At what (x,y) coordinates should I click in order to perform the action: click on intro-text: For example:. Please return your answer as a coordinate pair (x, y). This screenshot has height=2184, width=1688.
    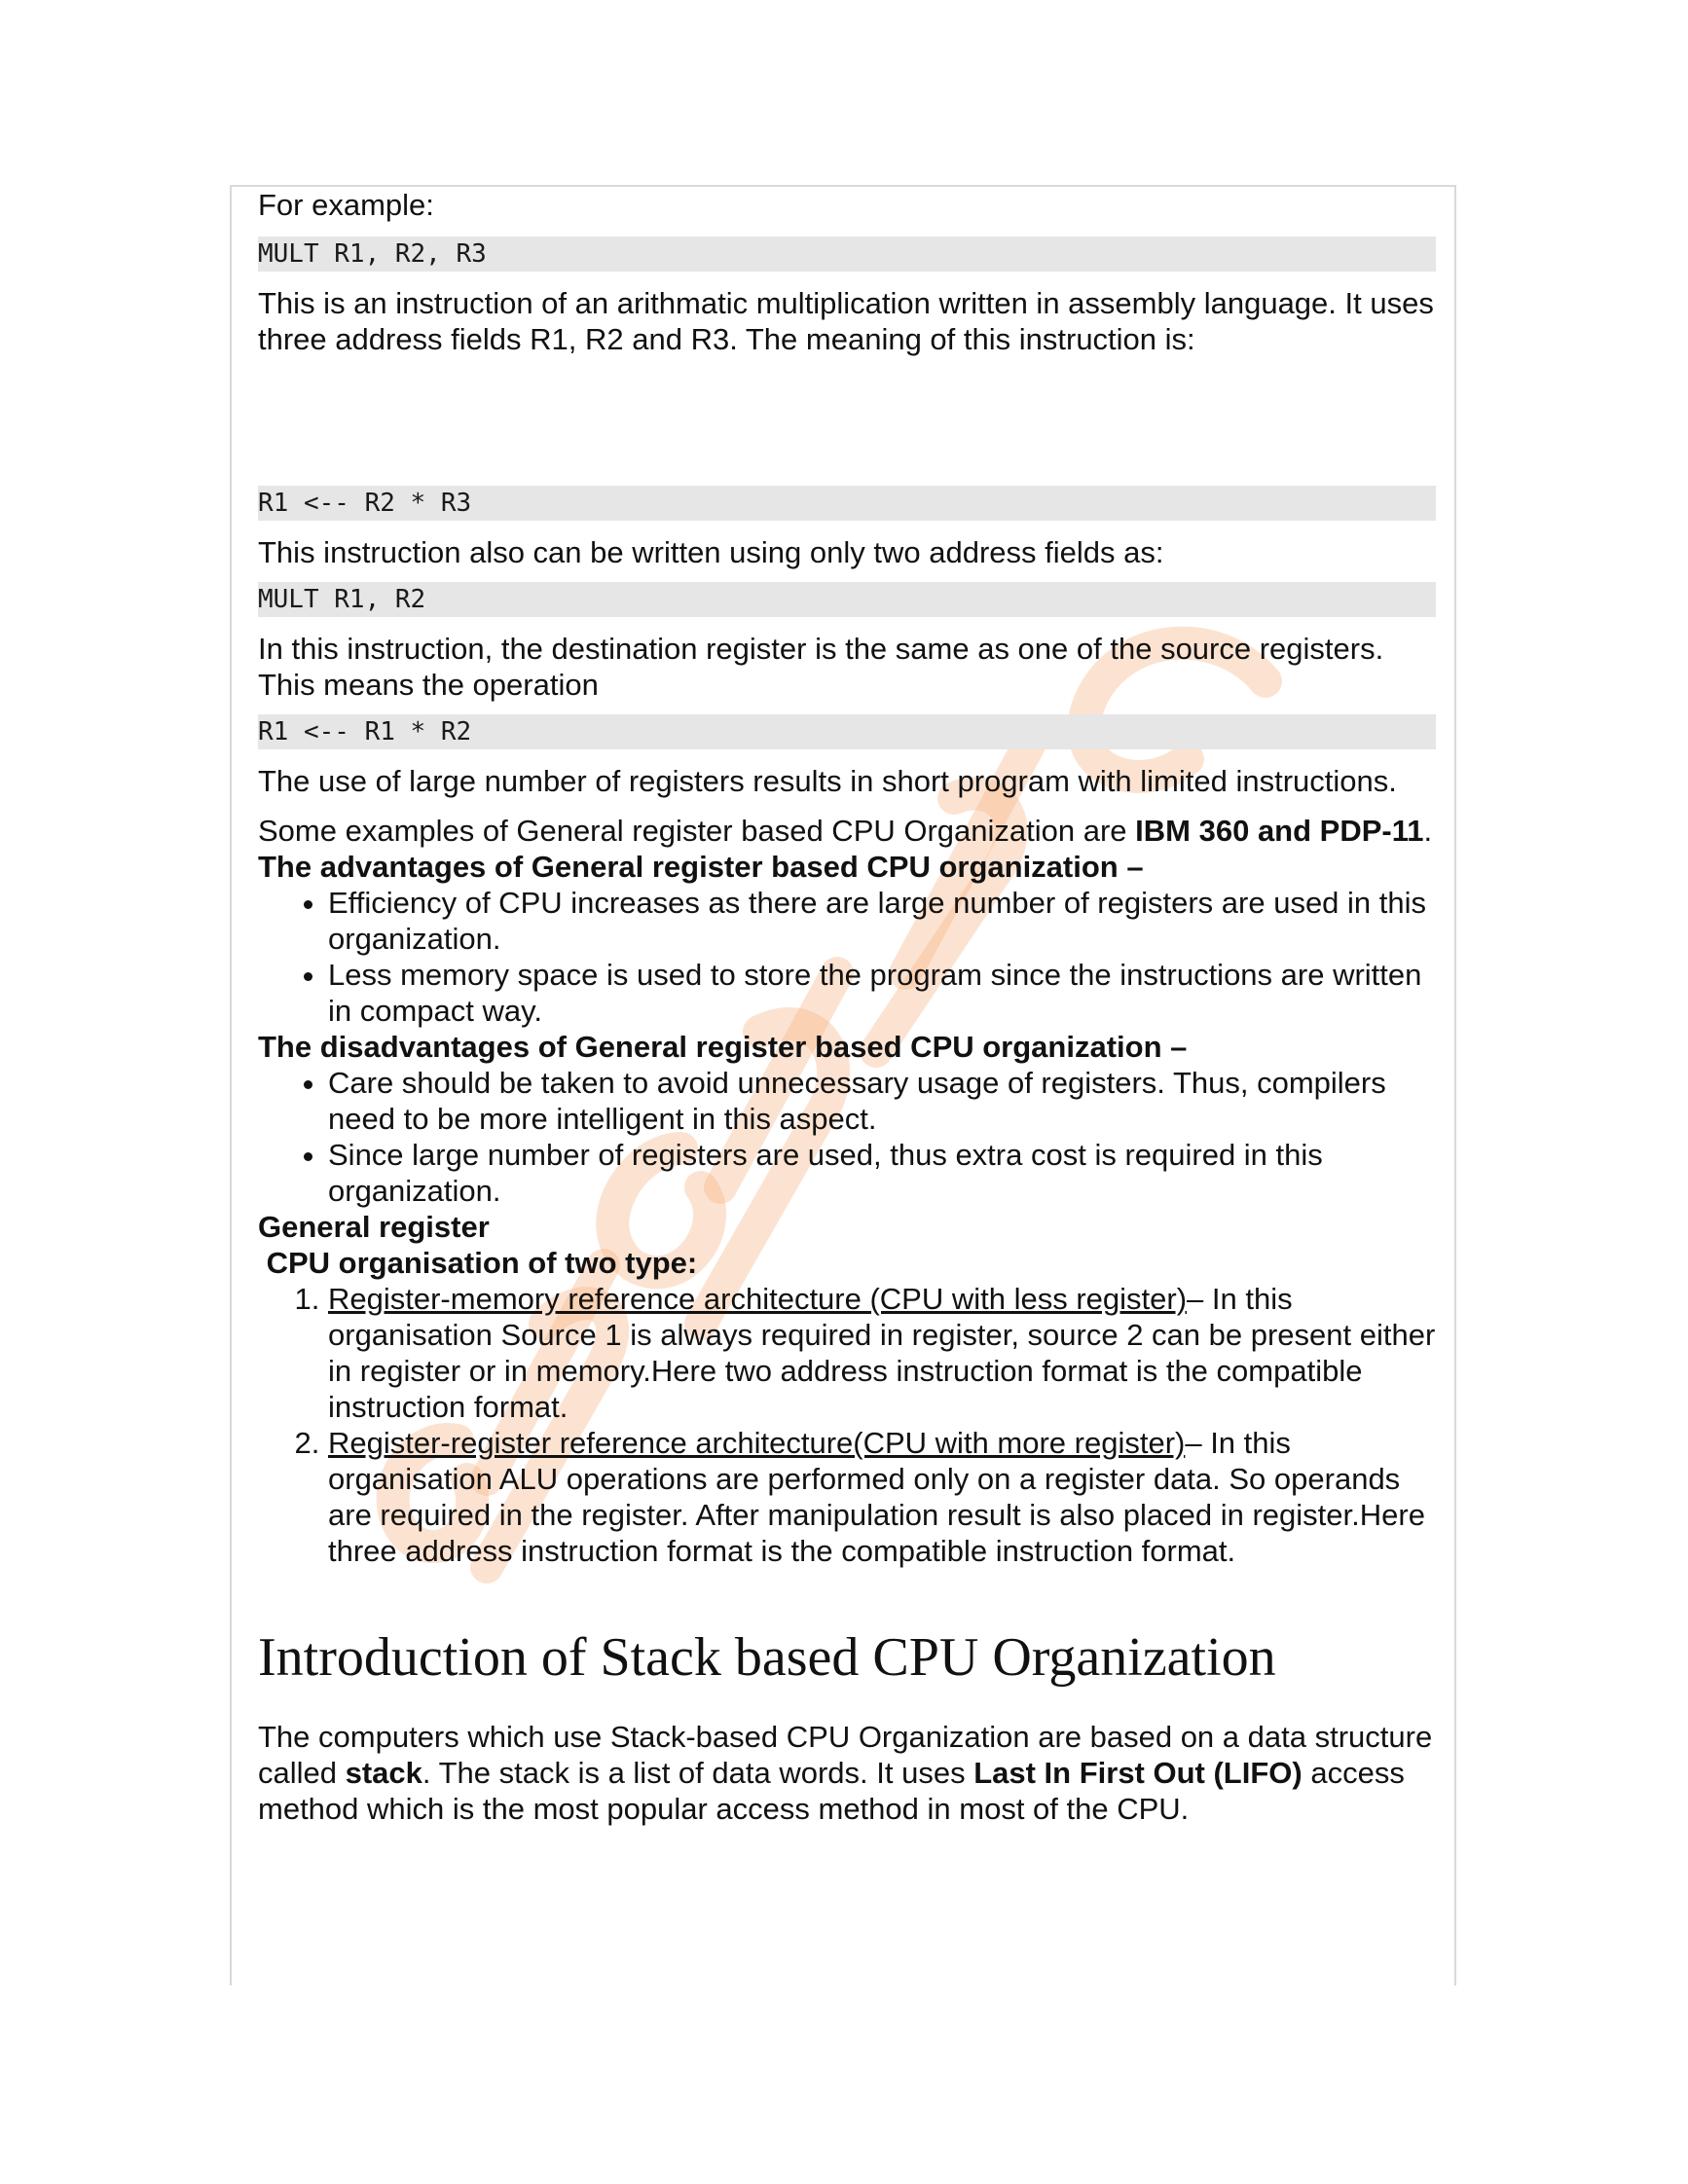
    Looking at the image, I should click on (346, 205).